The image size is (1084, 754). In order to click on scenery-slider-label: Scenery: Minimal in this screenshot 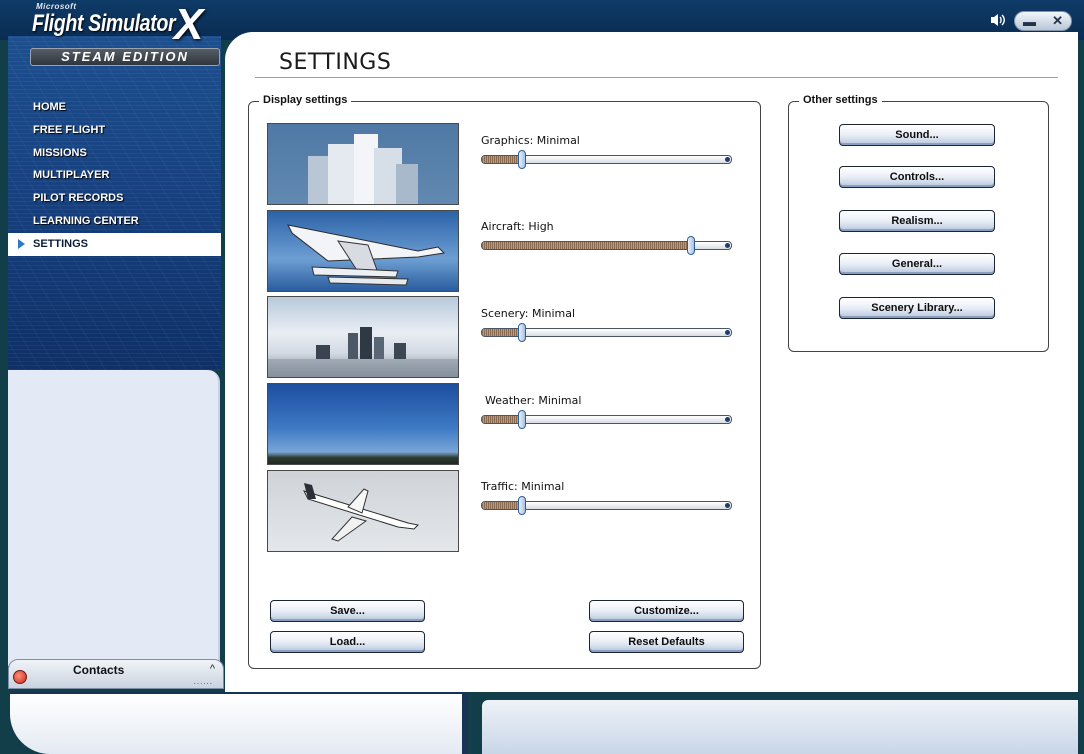, I will do `click(528, 313)`.